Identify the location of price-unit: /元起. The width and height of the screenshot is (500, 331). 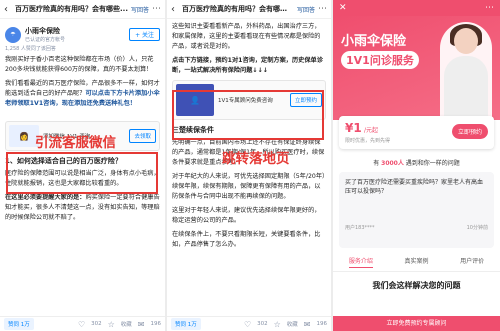
(370, 130).